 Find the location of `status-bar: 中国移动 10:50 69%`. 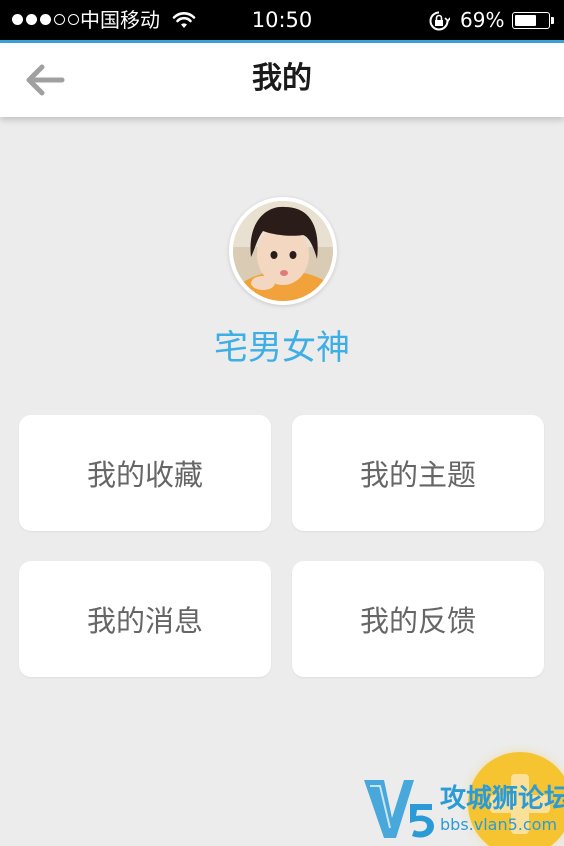

status-bar: 中国移动 10:50 69% is located at coordinates (282, 20).